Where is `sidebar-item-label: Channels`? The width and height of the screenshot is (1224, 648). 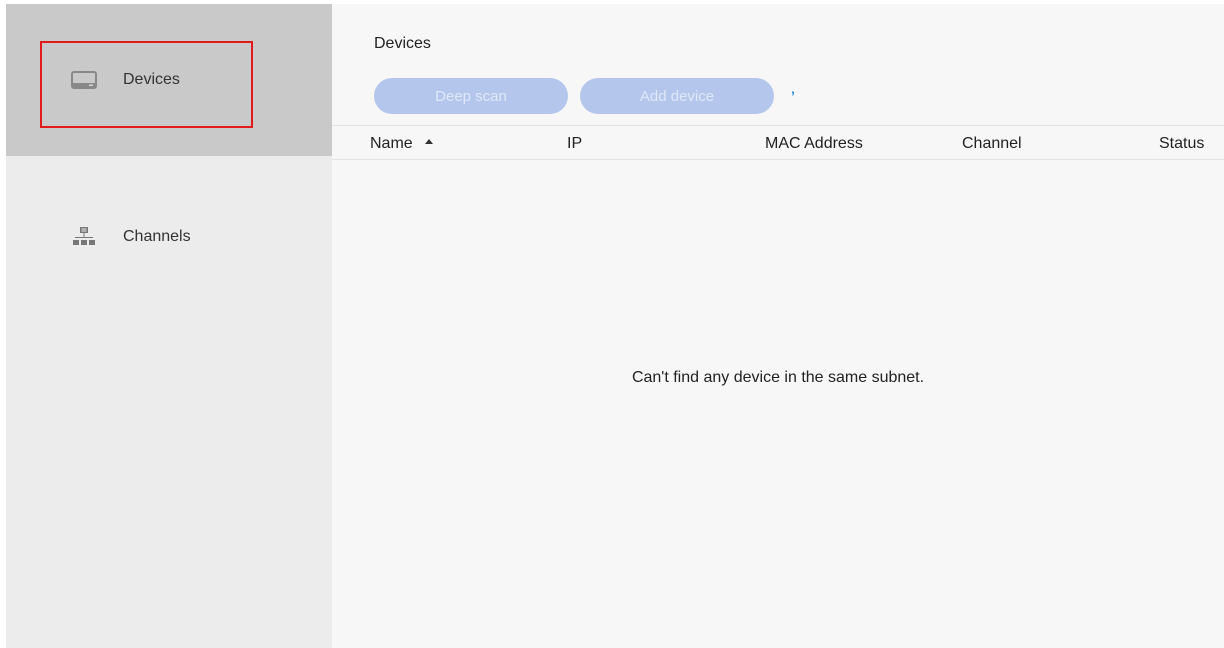 sidebar-item-label: Channels is located at coordinates (157, 236).